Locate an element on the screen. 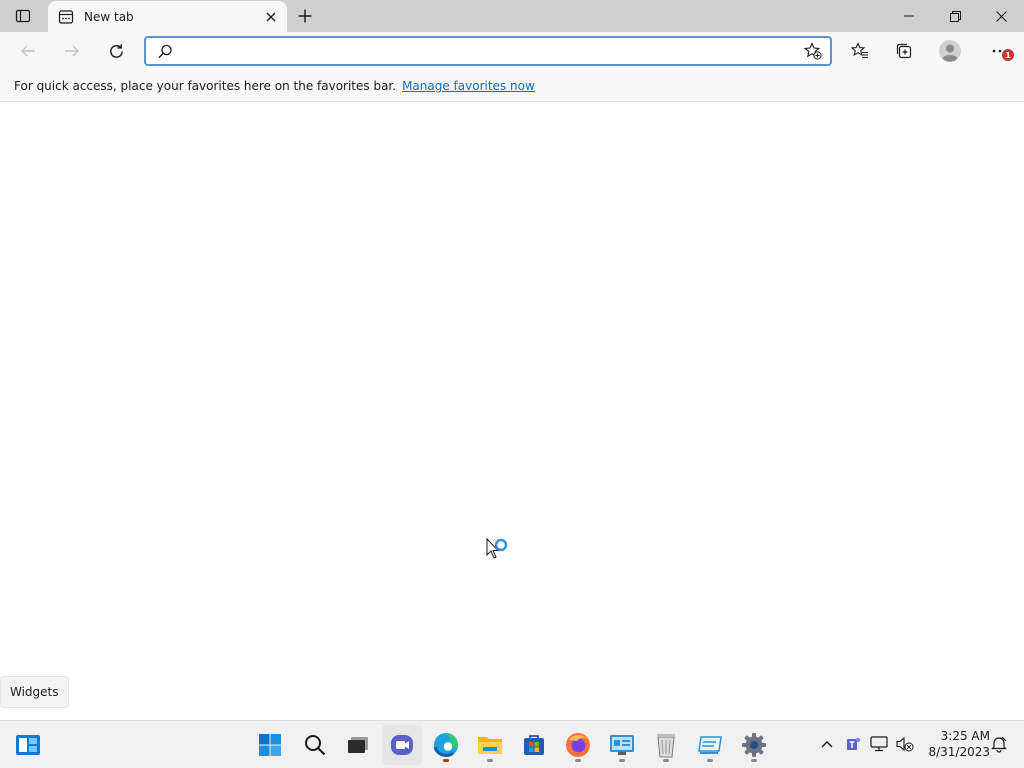  settings-button is located at coordinates (754, 745).